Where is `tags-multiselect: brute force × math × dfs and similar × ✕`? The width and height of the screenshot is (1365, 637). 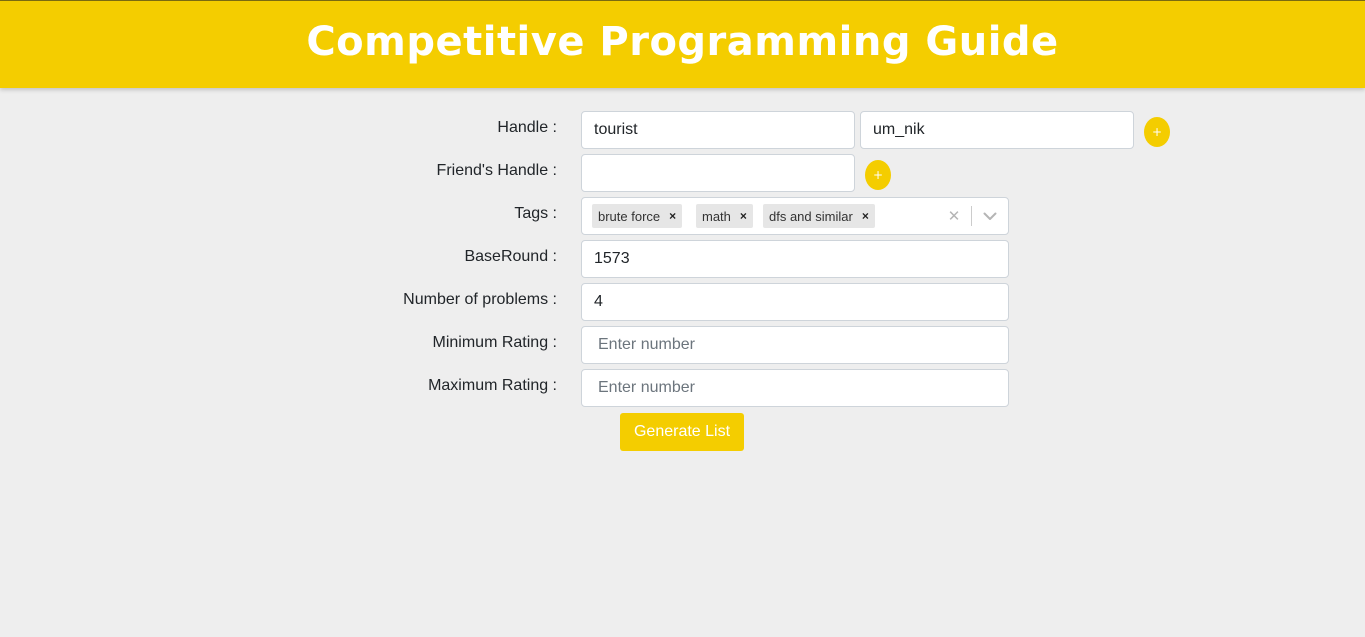
tags-multiselect: brute force × math × dfs and similar × ✕ is located at coordinates (795, 216).